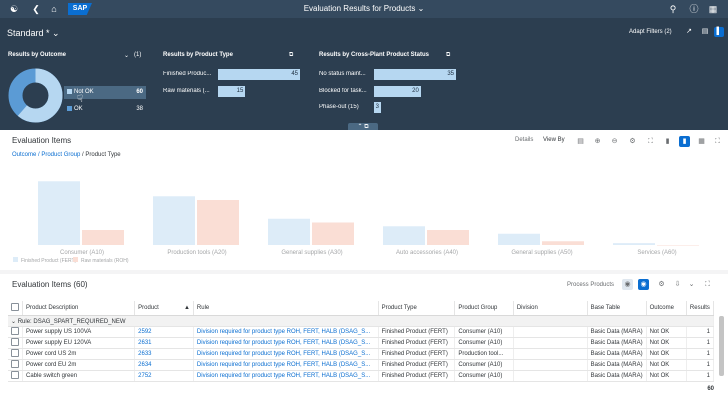 This screenshot has width=728, height=397. What do you see at coordinates (684, 141) in the screenshot?
I see `chart-view-icon: ▮` at bounding box center [684, 141].